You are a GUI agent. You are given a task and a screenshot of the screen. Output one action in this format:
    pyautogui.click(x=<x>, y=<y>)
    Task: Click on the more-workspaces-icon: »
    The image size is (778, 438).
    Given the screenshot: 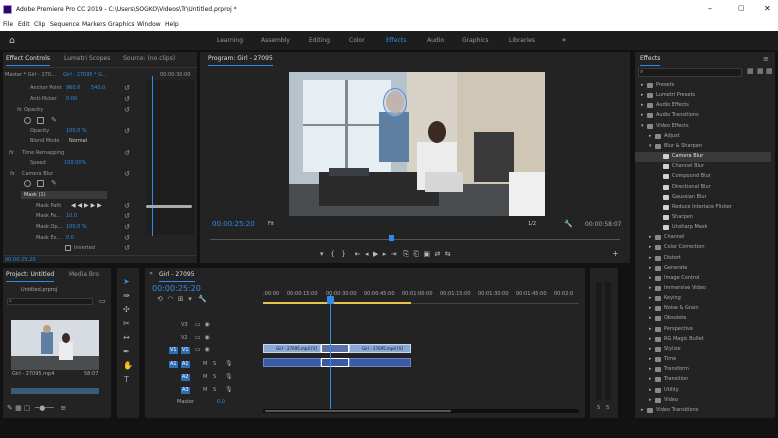 What is the action you would take?
    pyautogui.click(x=564, y=40)
    